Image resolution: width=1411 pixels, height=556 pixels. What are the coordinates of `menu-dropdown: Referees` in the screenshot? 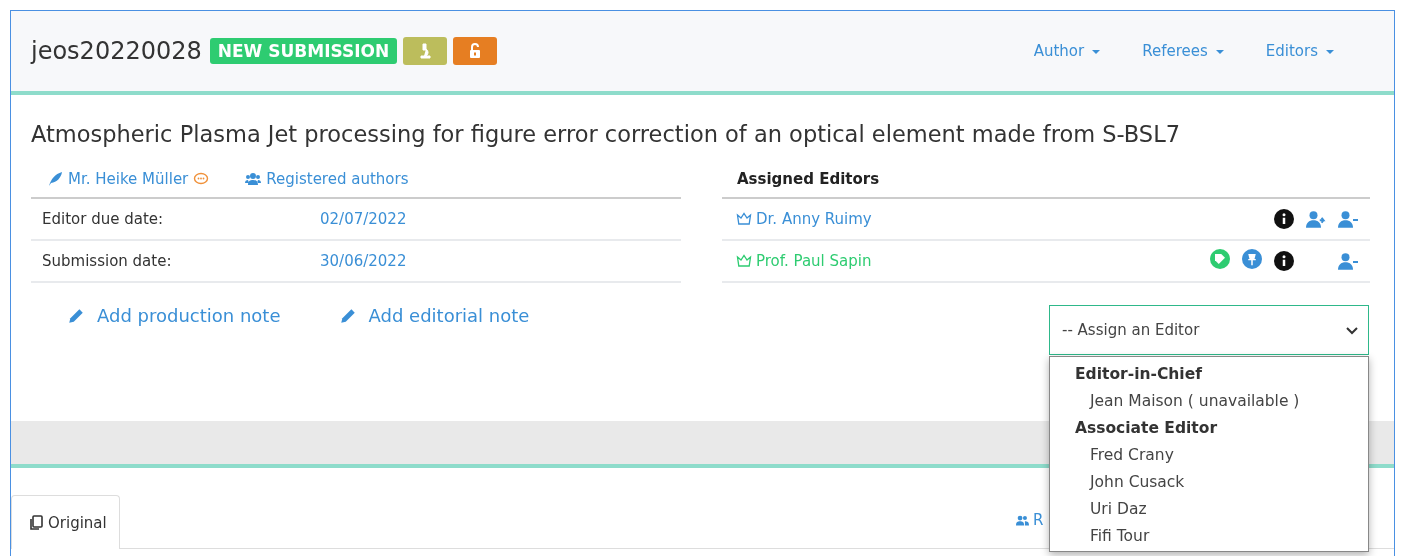 It's located at (1184, 51).